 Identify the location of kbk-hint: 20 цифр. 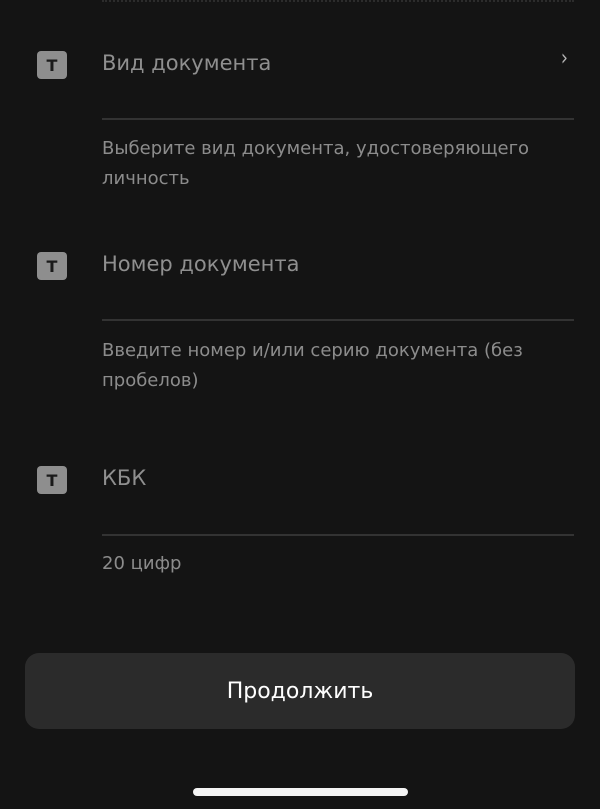
(142, 563).